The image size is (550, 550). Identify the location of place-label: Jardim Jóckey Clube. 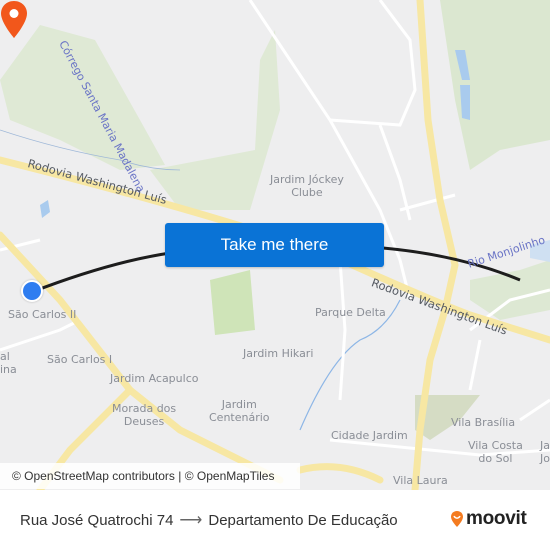
(307, 186).